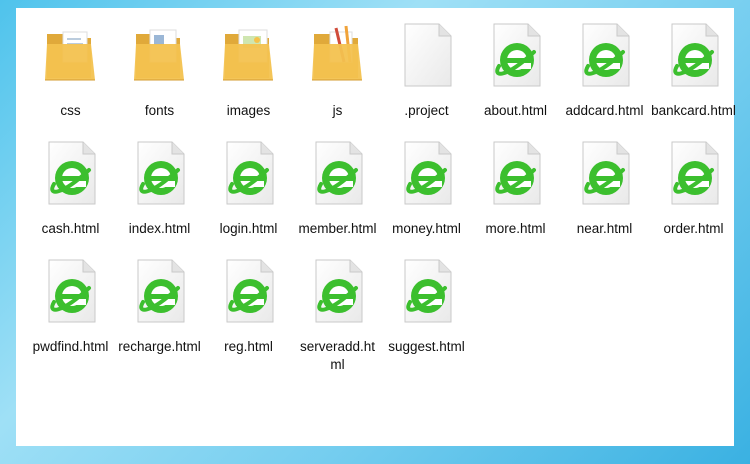  What do you see at coordinates (515, 228) in the screenshot?
I see `file-name: more.html` at bounding box center [515, 228].